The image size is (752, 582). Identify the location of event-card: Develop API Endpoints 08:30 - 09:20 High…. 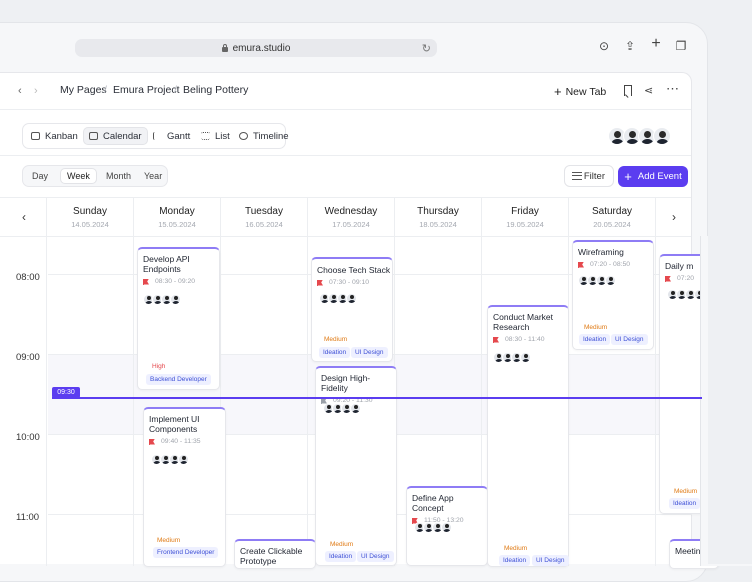
(178, 318).